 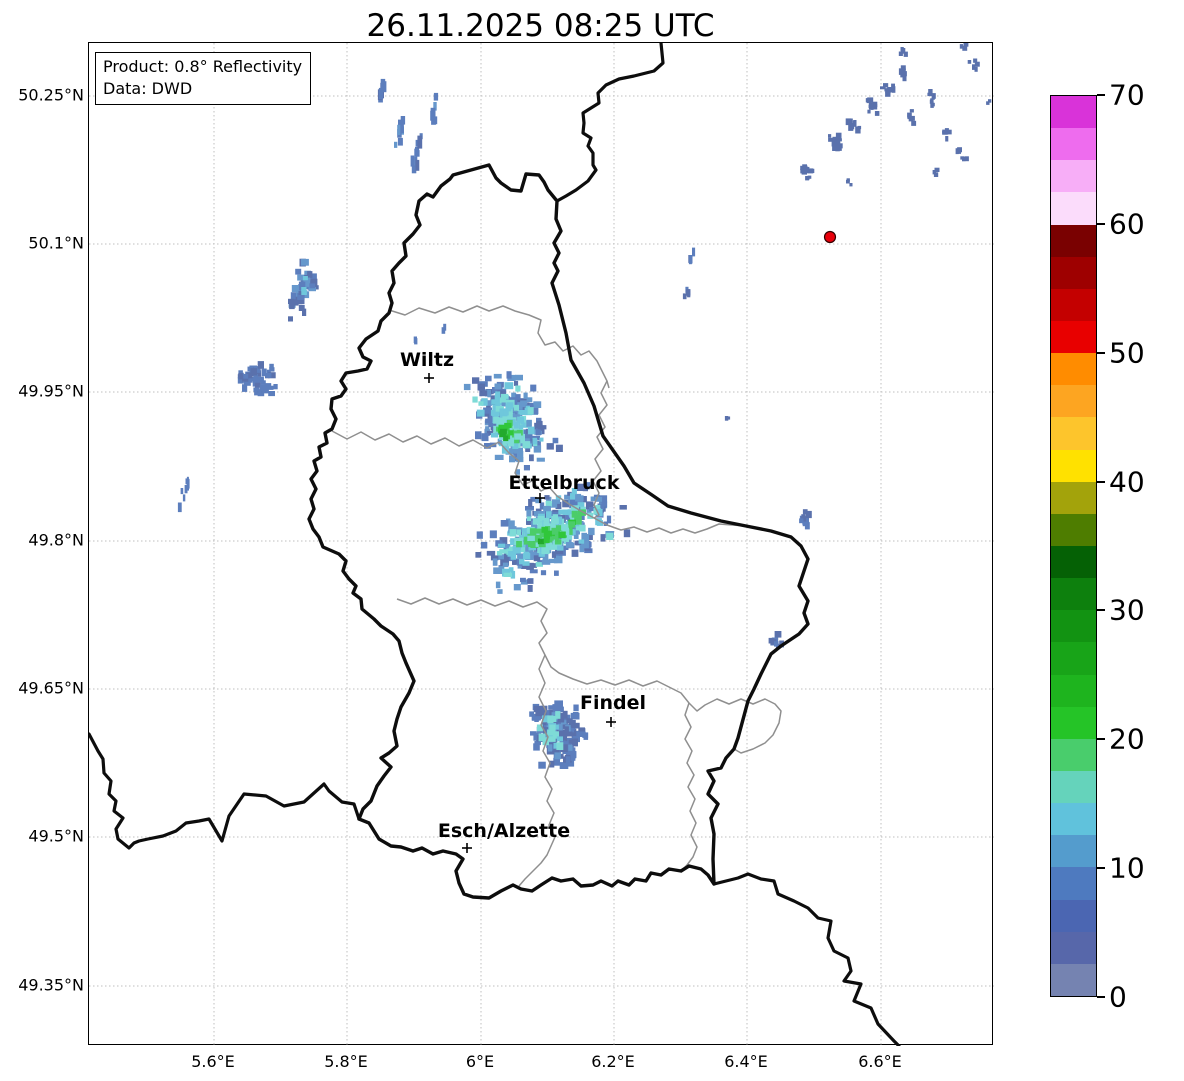 I want to click on plot-title: 26.11.2025 08:25 UTC, so click(x=540, y=26).